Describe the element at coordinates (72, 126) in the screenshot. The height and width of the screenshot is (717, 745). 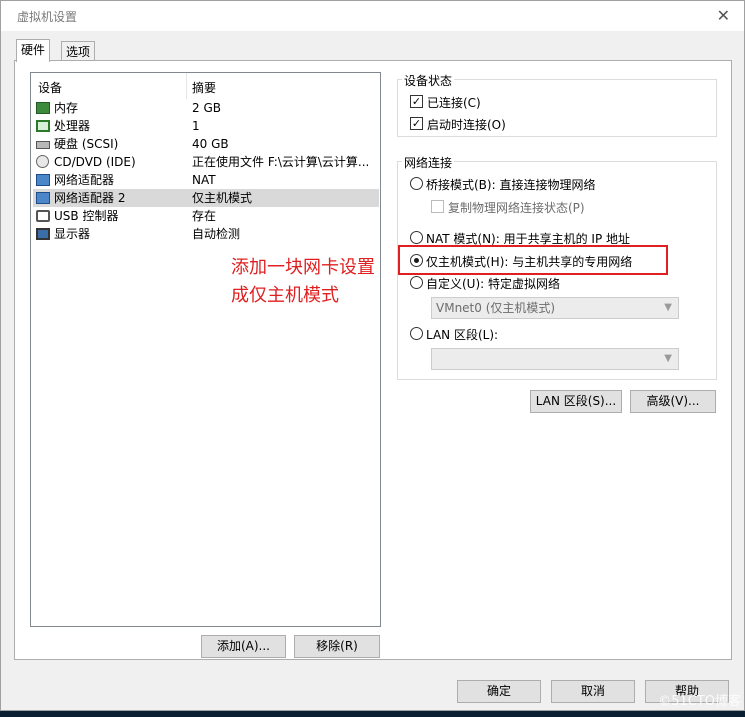
I see `device-name: 处理器` at that location.